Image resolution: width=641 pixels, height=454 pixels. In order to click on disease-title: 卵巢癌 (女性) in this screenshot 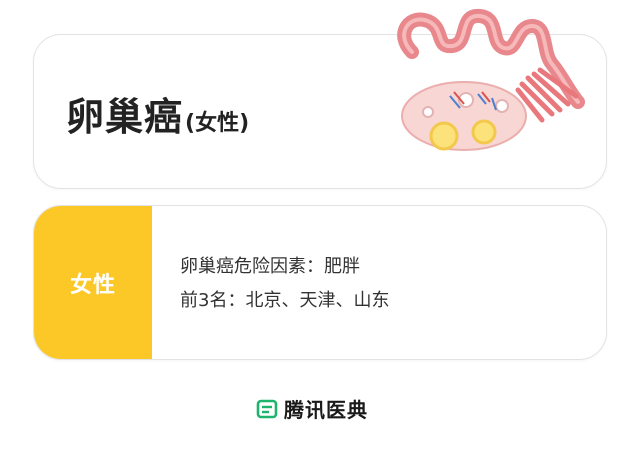, I will do `click(157, 113)`.